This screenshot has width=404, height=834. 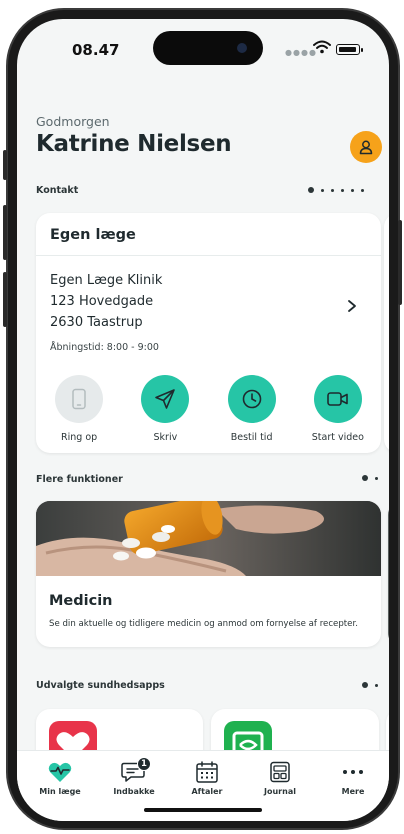 I want to click on status-bar: 08.47 ●●●●, so click(x=203, y=47).